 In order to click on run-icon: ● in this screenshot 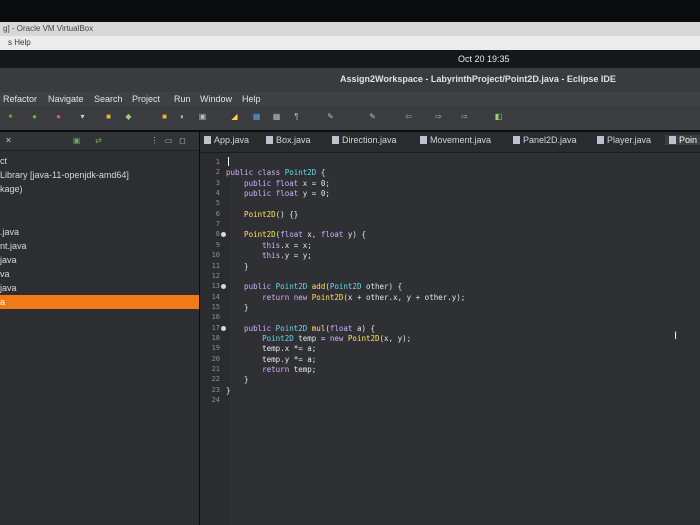, I will do `click(58, 116)`.